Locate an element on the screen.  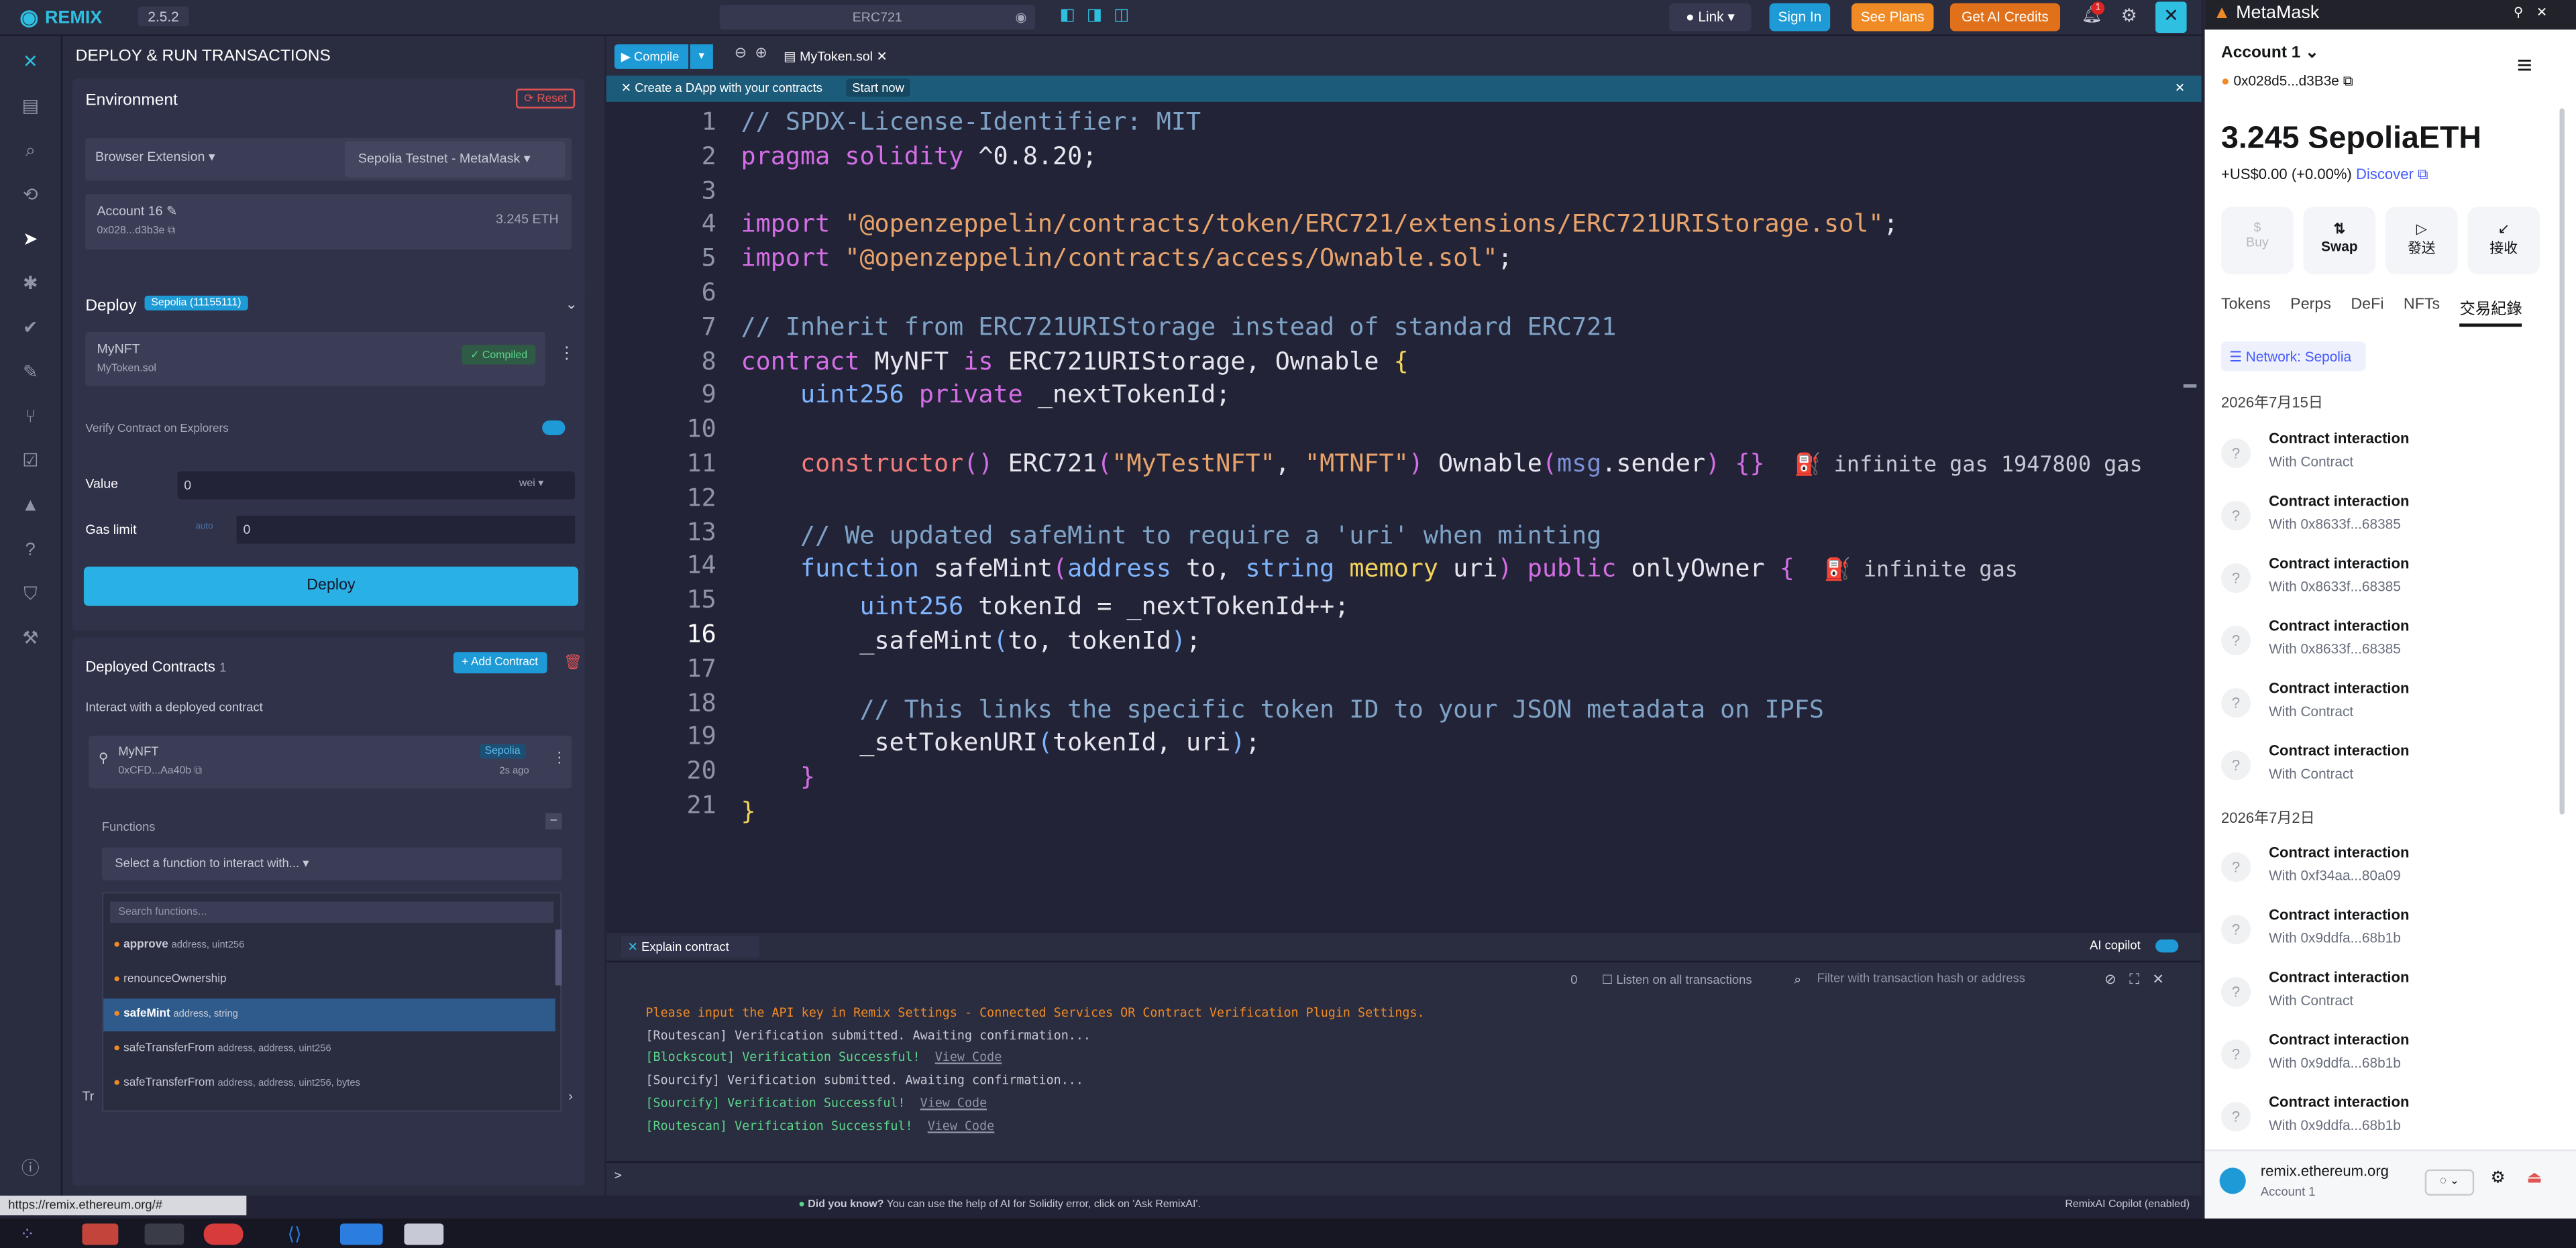
tab-mytoken: ▤ MyToken.sol ✕ is located at coordinates (844, 57).